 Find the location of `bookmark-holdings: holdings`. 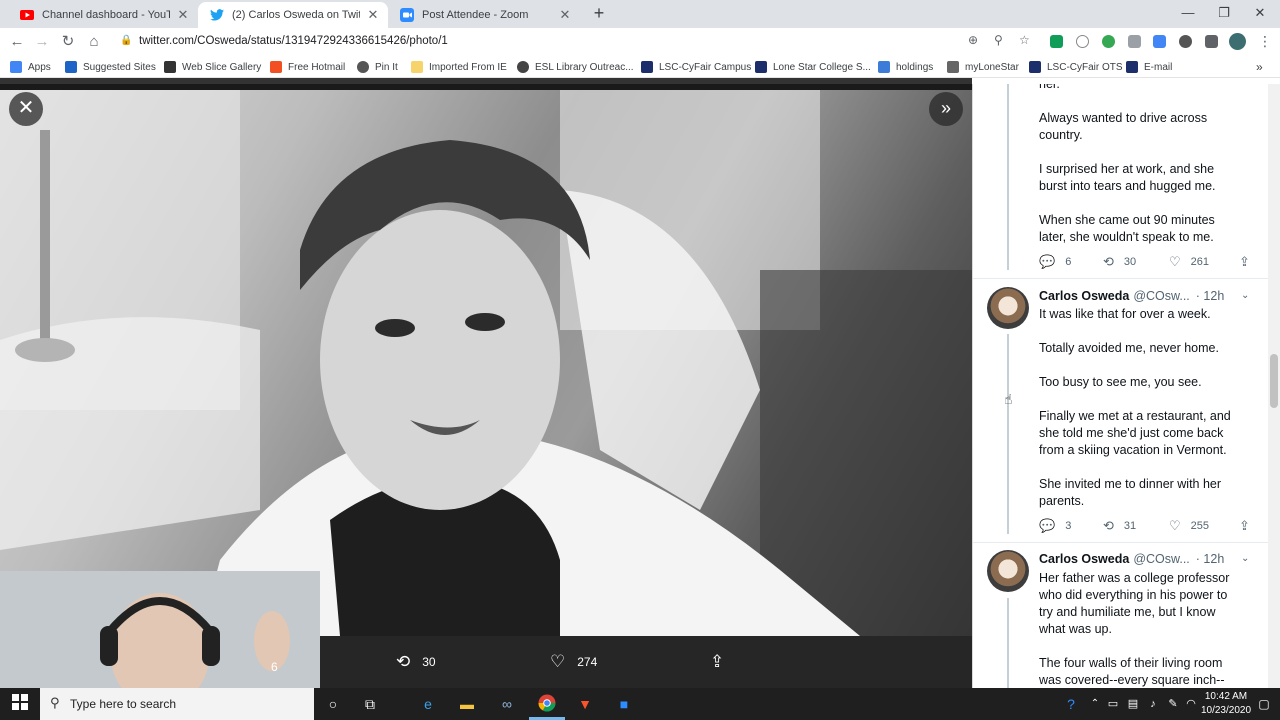

bookmark-holdings: holdings is located at coordinates (905, 67).